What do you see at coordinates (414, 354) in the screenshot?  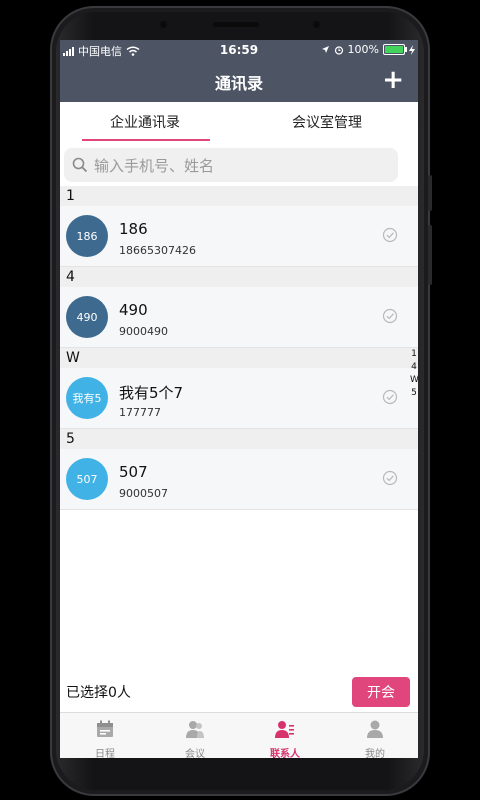 I see `index-item: 1` at bounding box center [414, 354].